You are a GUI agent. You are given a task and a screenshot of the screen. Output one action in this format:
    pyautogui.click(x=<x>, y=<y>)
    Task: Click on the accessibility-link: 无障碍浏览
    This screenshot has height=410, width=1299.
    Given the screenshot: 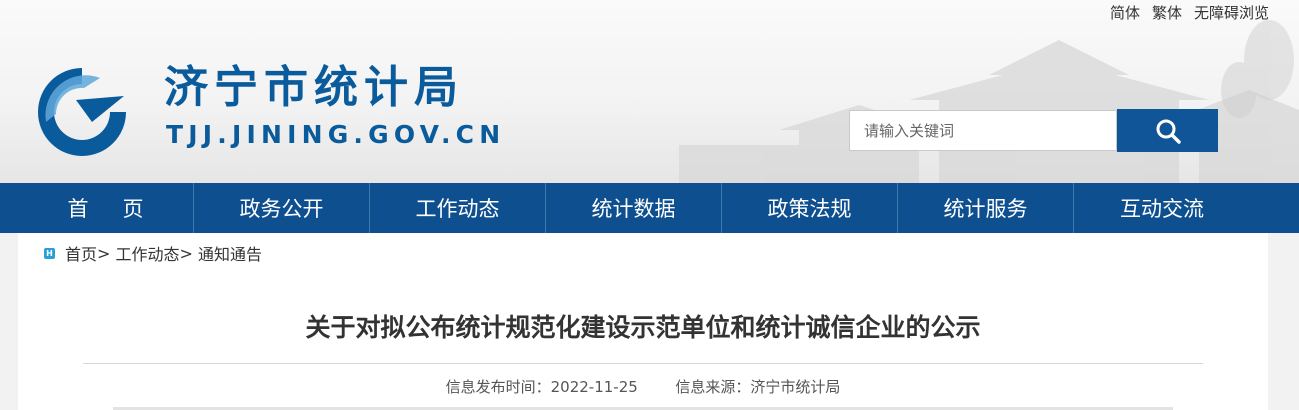 What is the action you would take?
    pyautogui.click(x=1231, y=12)
    